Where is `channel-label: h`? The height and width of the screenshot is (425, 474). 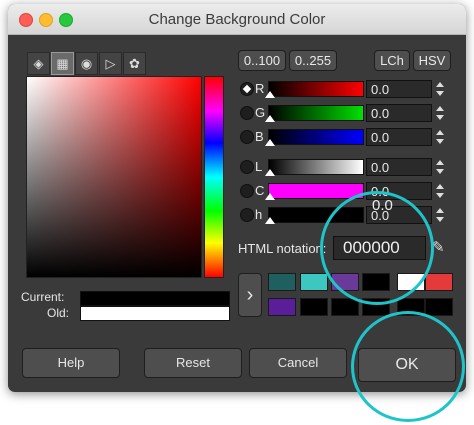 channel-label: h is located at coordinates (259, 214).